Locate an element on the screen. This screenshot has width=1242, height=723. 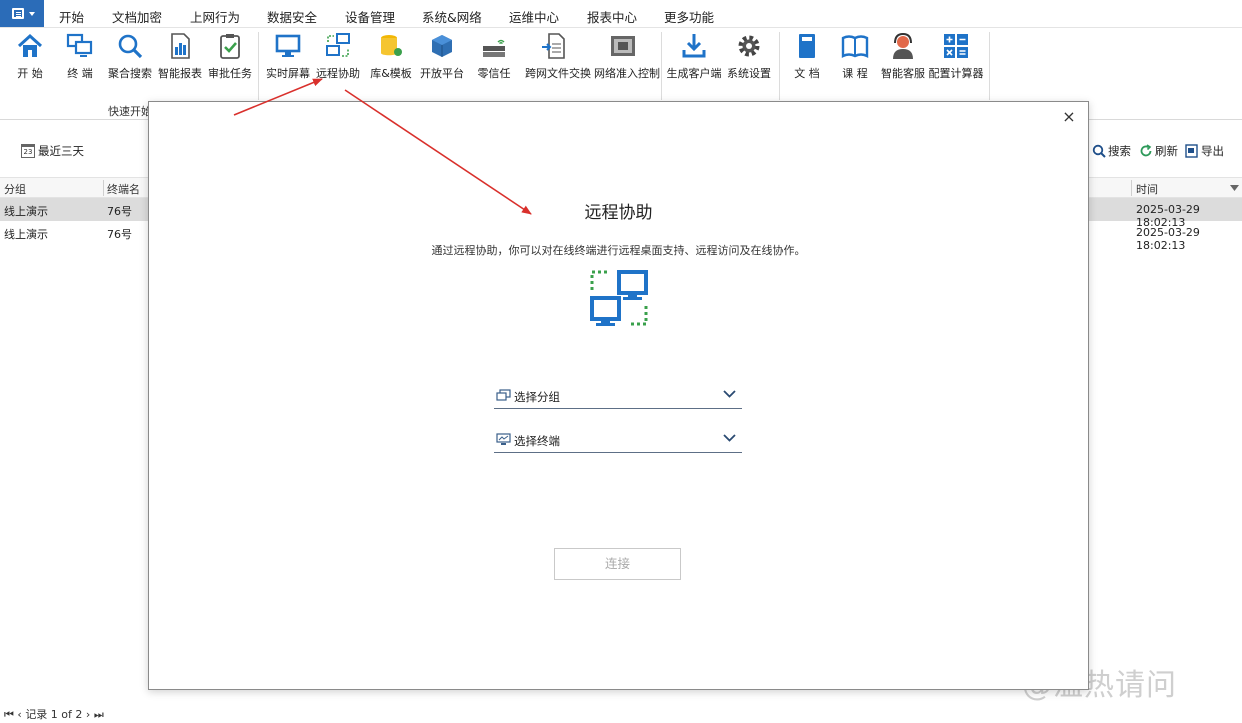
ribbon-remote-assist-button: 远程协助 is located at coordinates (338, 58).